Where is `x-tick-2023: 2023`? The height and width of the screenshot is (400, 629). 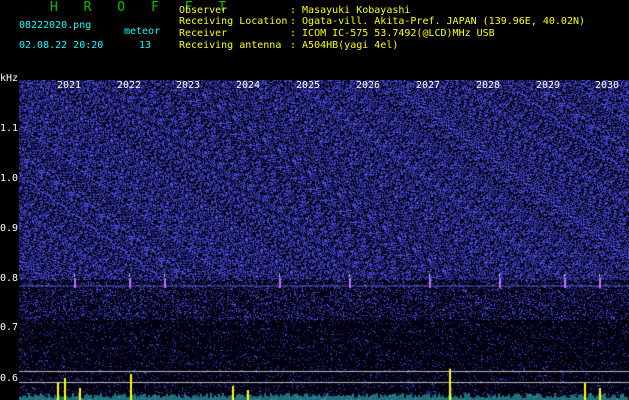 x-tick-2023: 2023 is located at coordinates (188, 85).